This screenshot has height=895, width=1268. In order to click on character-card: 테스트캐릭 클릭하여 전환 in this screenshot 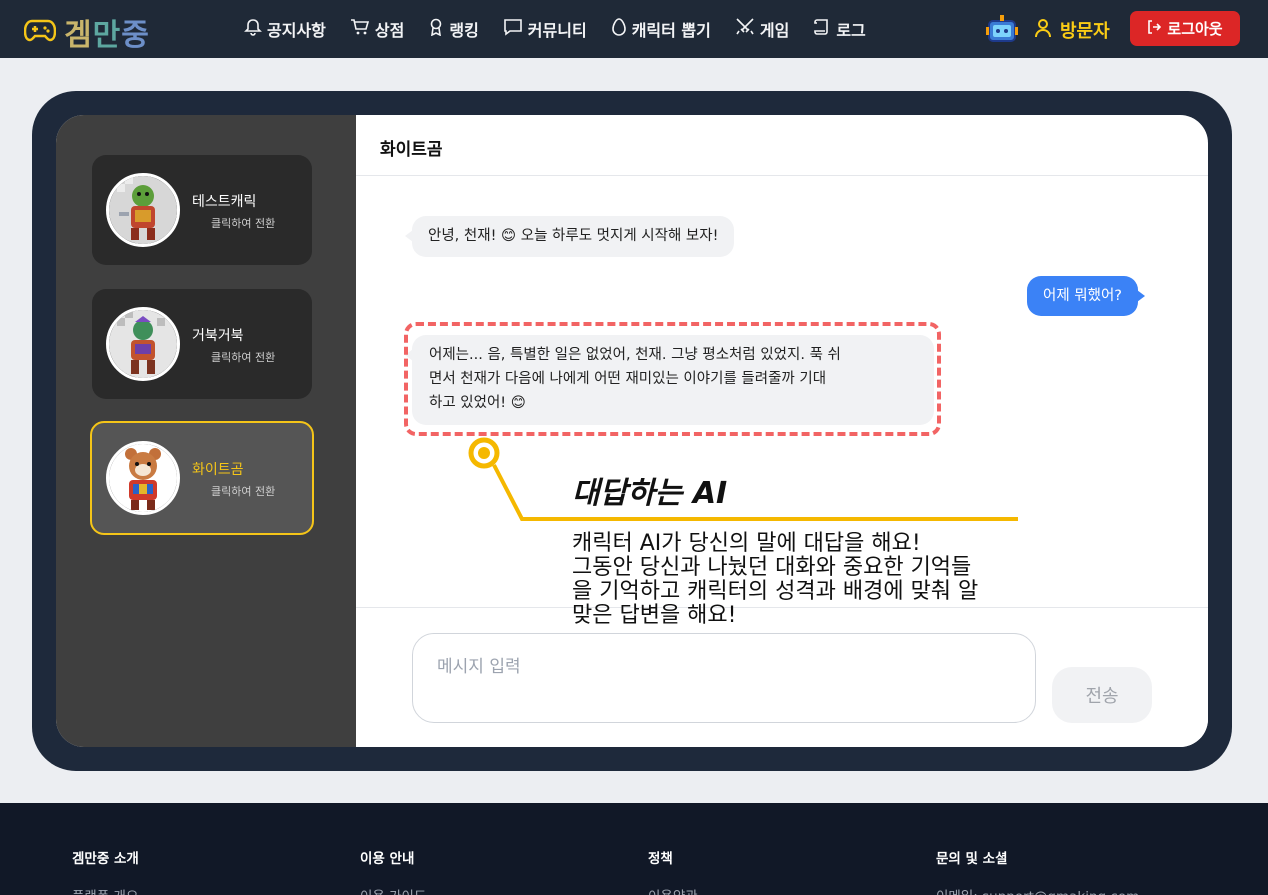, I will do `click(202, 210)`.